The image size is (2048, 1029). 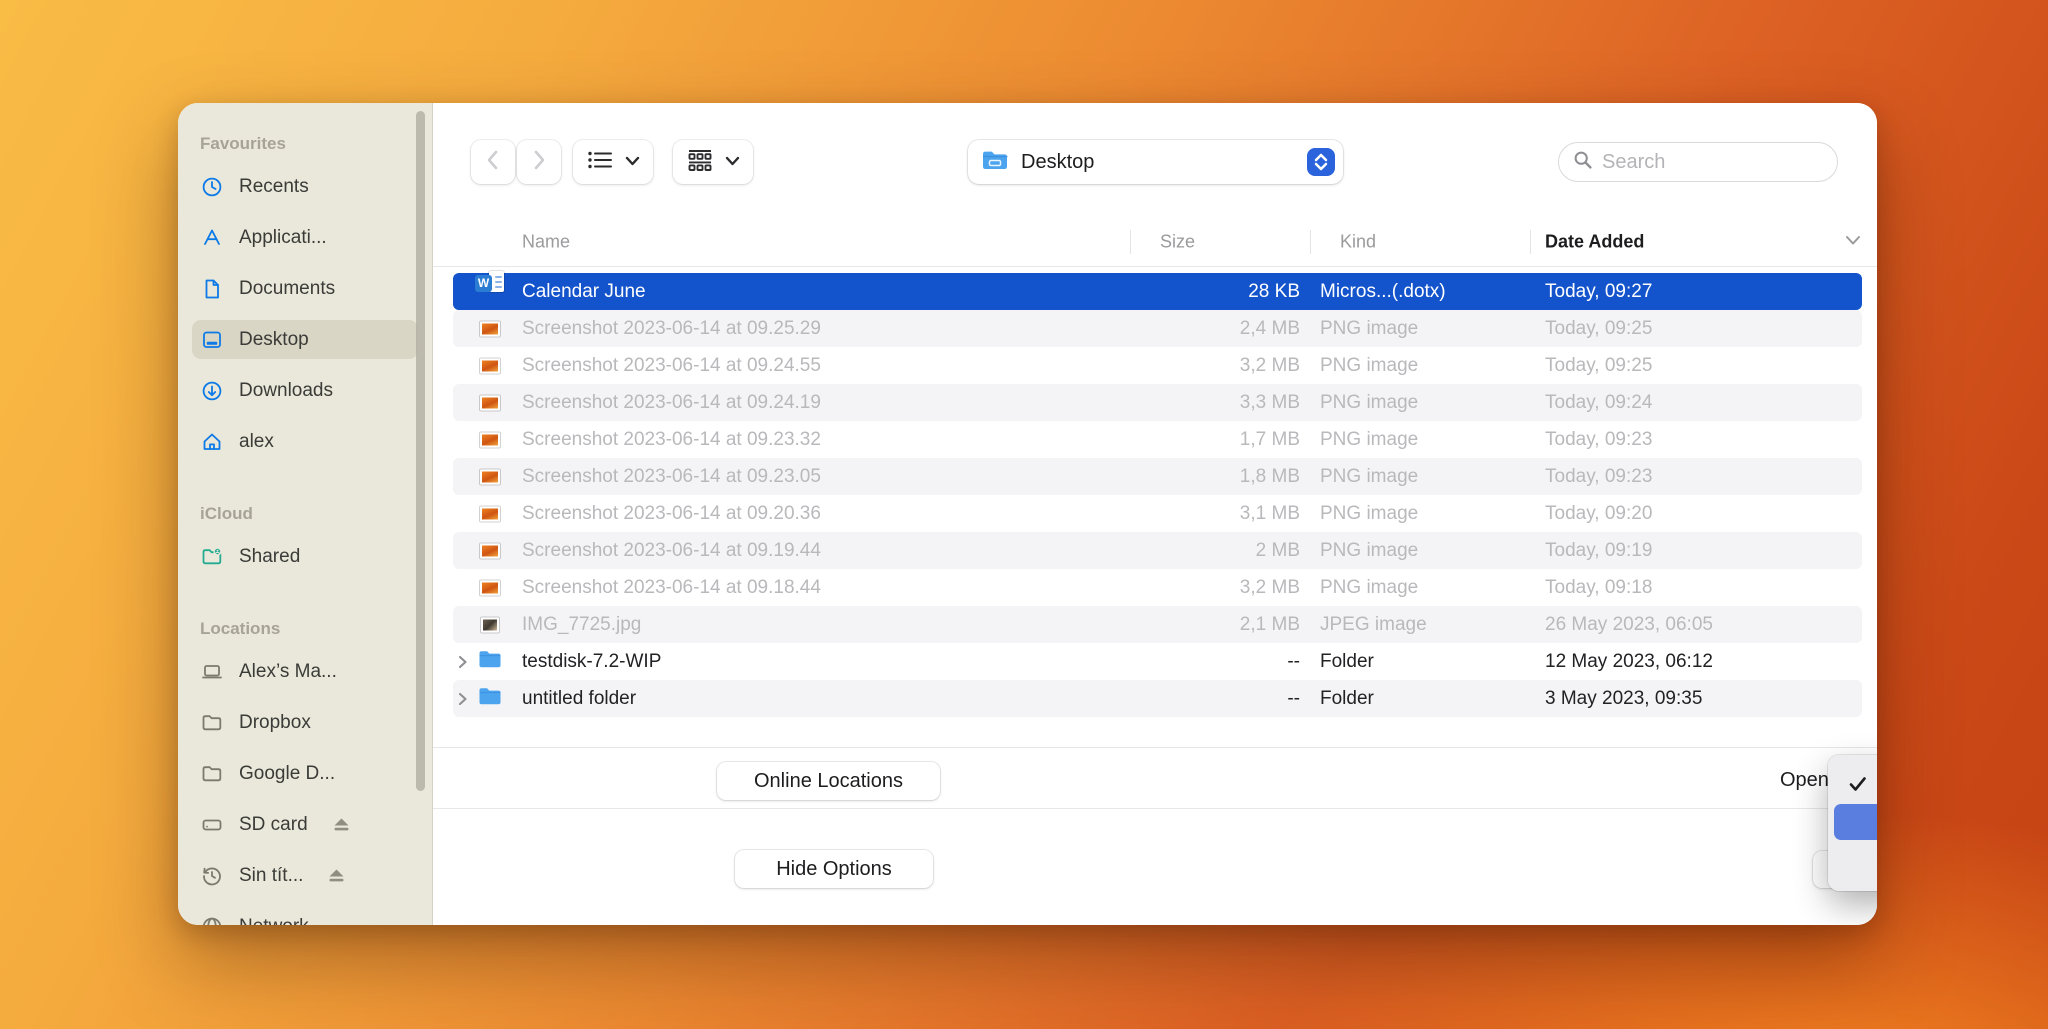 I want to click on file-kind: Micros...(.dotx), so click(x=1383, y=291).